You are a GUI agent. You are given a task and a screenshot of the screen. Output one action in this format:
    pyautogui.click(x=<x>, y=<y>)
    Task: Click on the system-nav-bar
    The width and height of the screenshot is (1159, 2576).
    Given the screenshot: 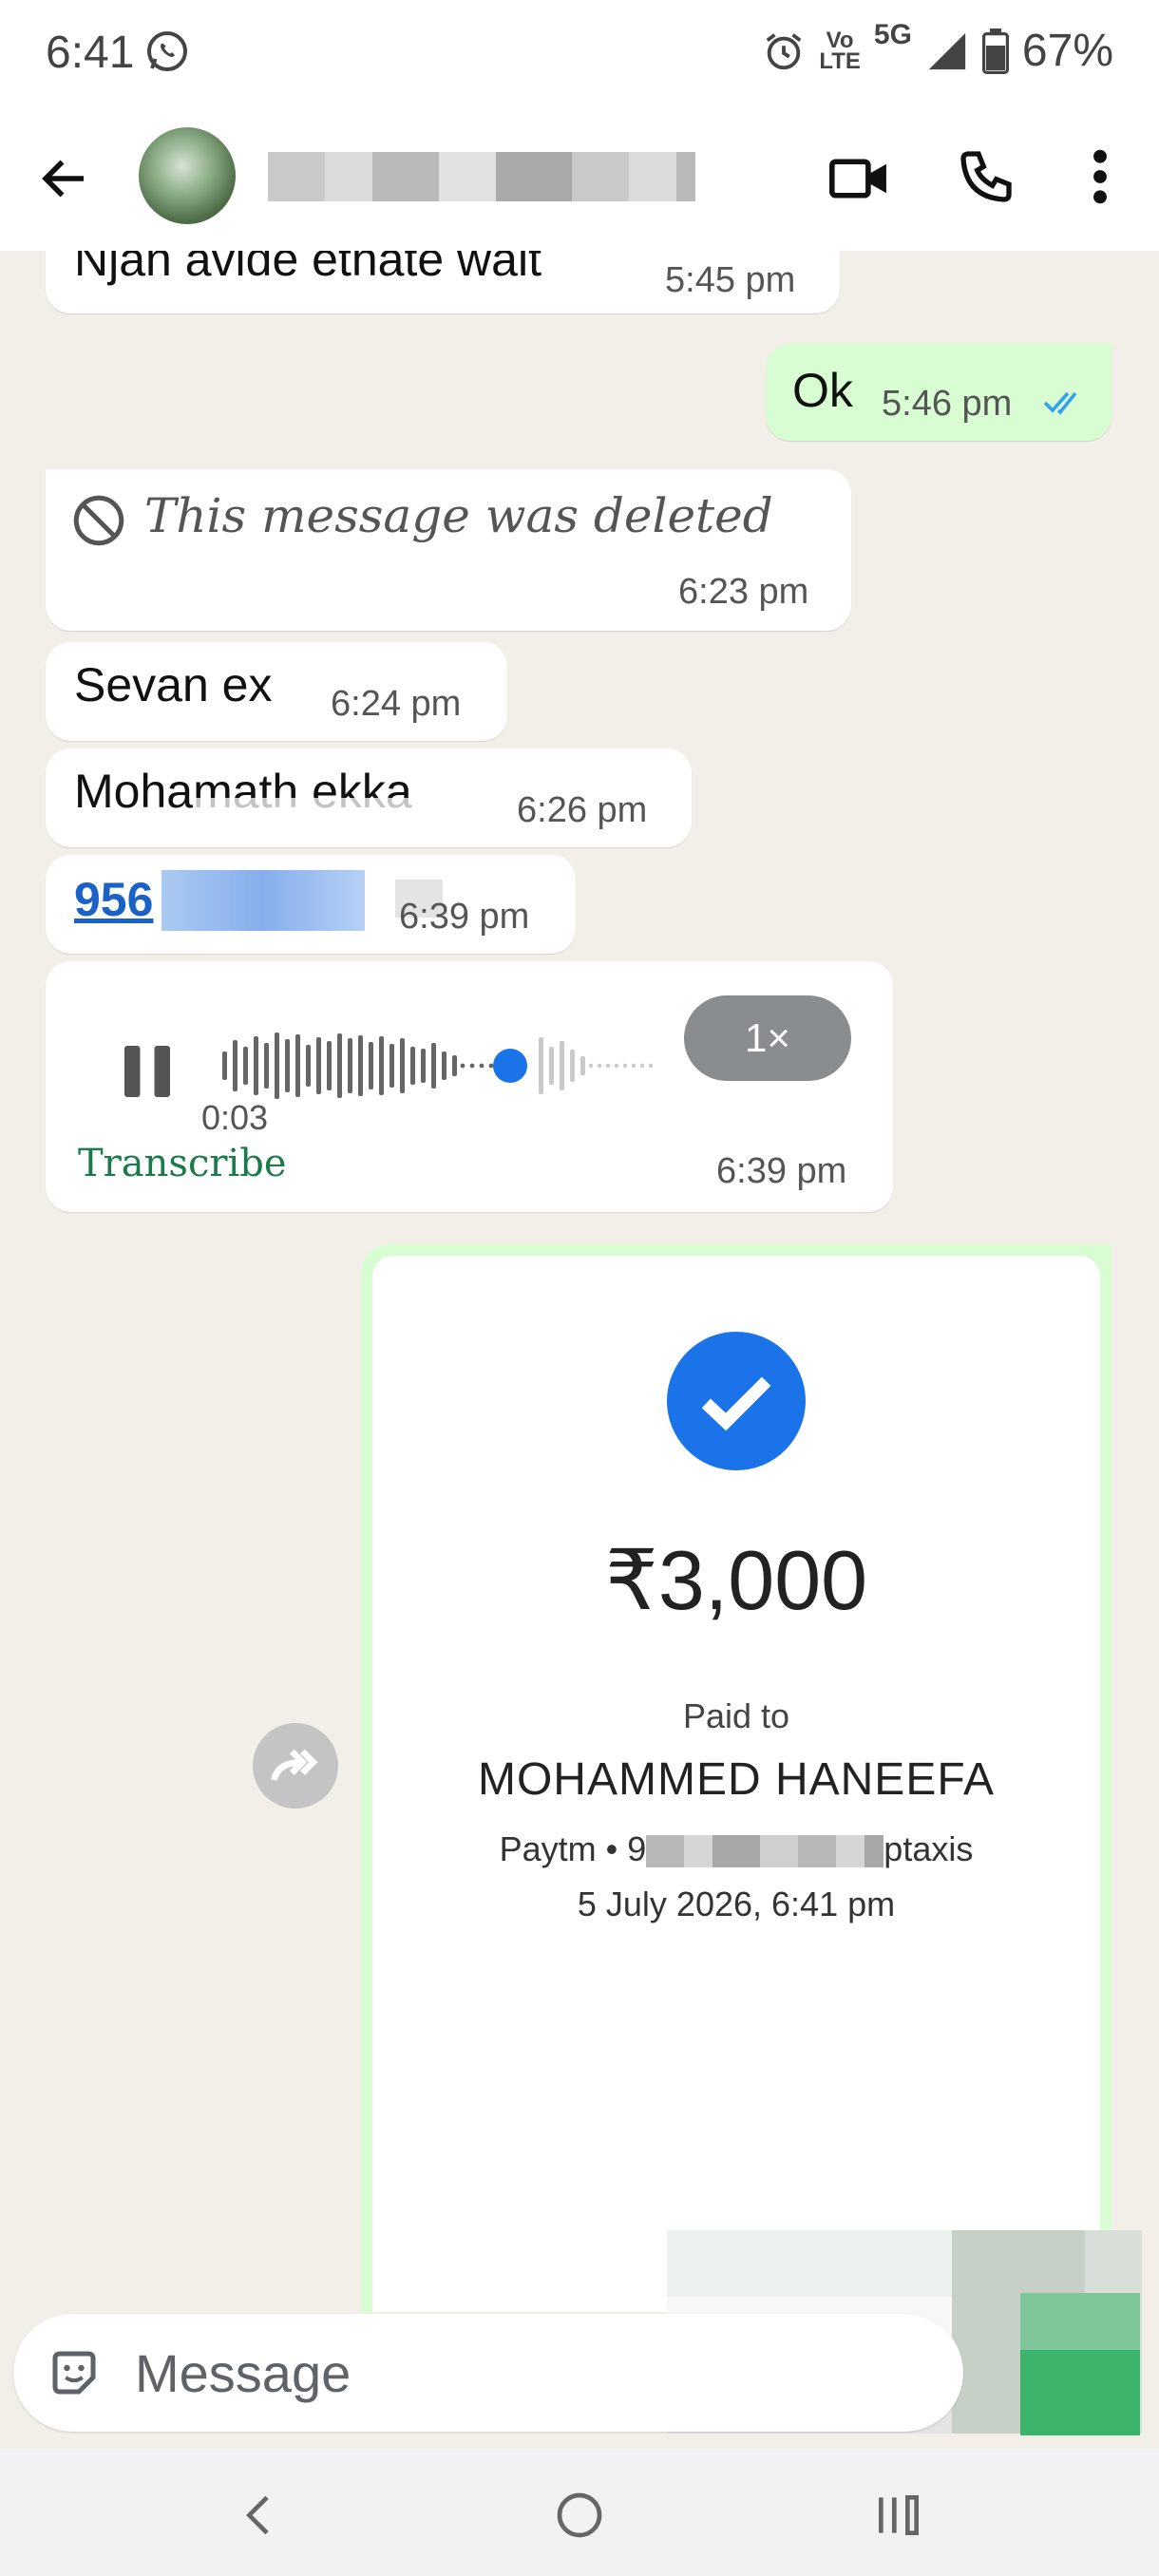 What is the action you would take?
    pyautogui.click(x=579, y=2512)
    